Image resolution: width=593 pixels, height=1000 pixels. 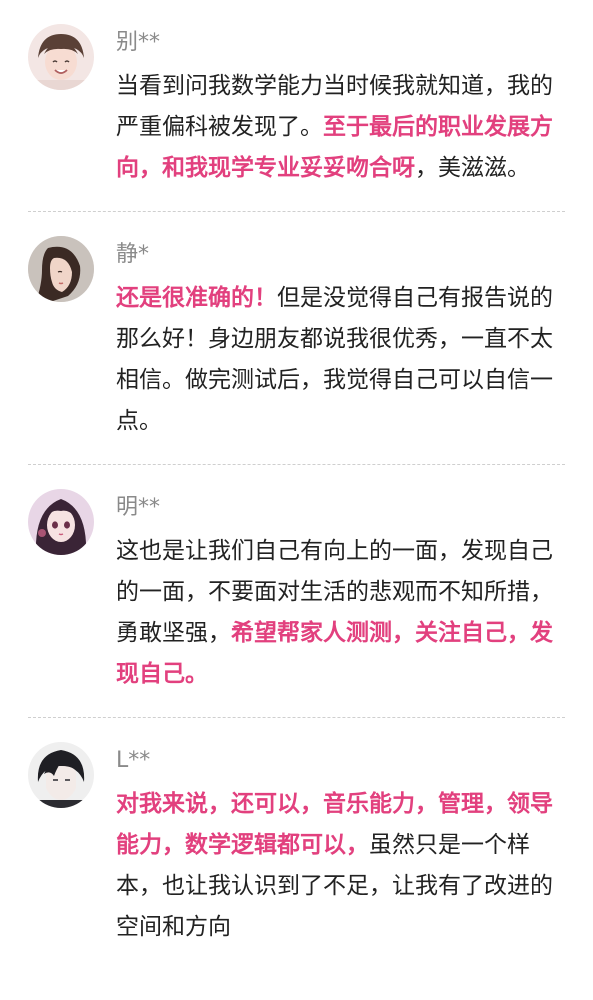 I want to click on avatar-anime-girl-icon, so click(x=61, y=522).